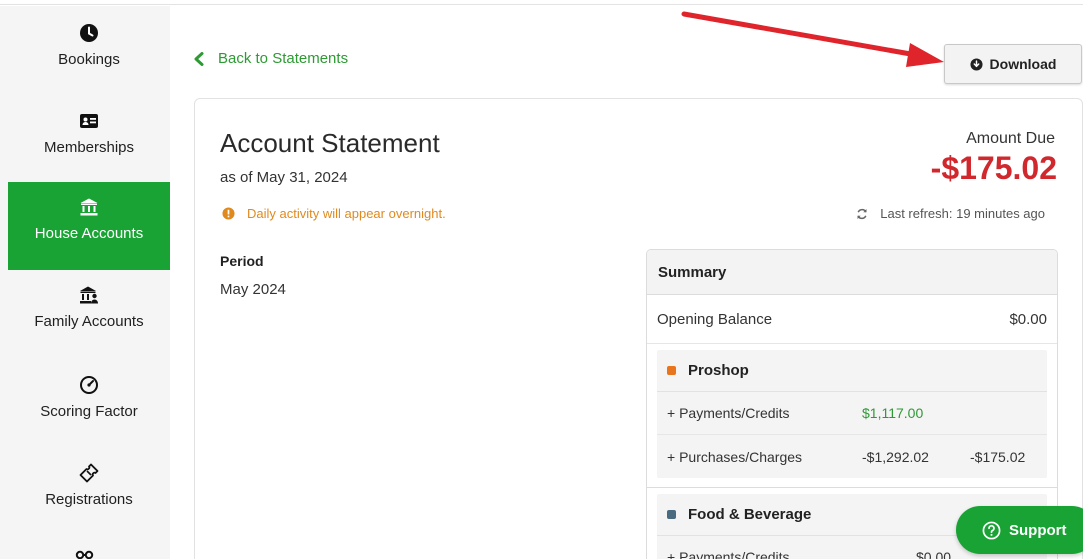  What do you see at coordinates (89, 321) in the screenshot?
I see `sidebar-item-label: Family Accounts` at bounding box center [89, 321].